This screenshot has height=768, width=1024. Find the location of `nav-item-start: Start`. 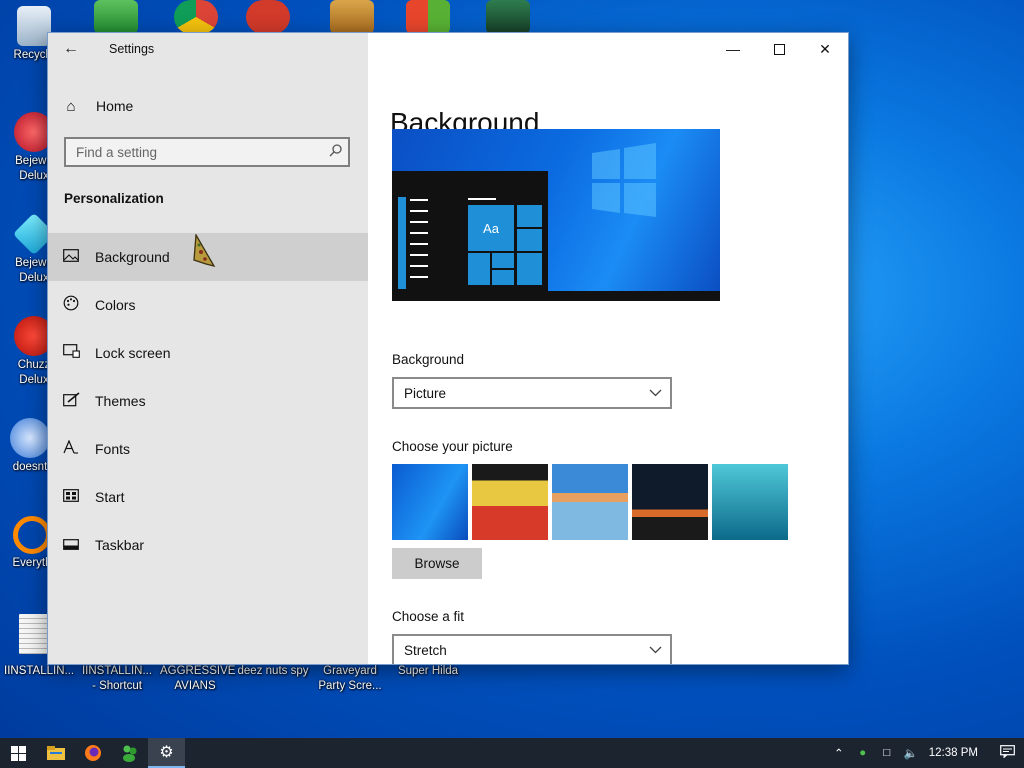

nav-item-start: Start is located at coordinates (208, 497).